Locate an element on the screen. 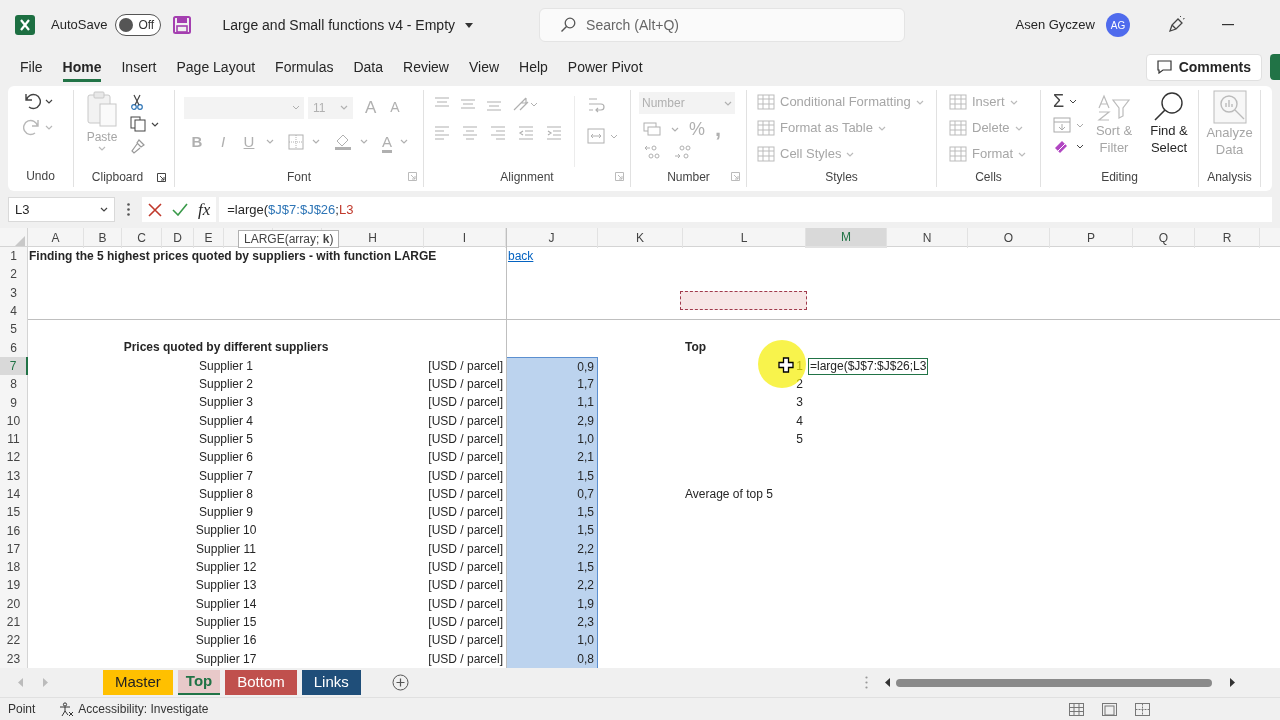 This screenshot has width=1280, height=720. copy-icon is located at coordinates (138, 124).